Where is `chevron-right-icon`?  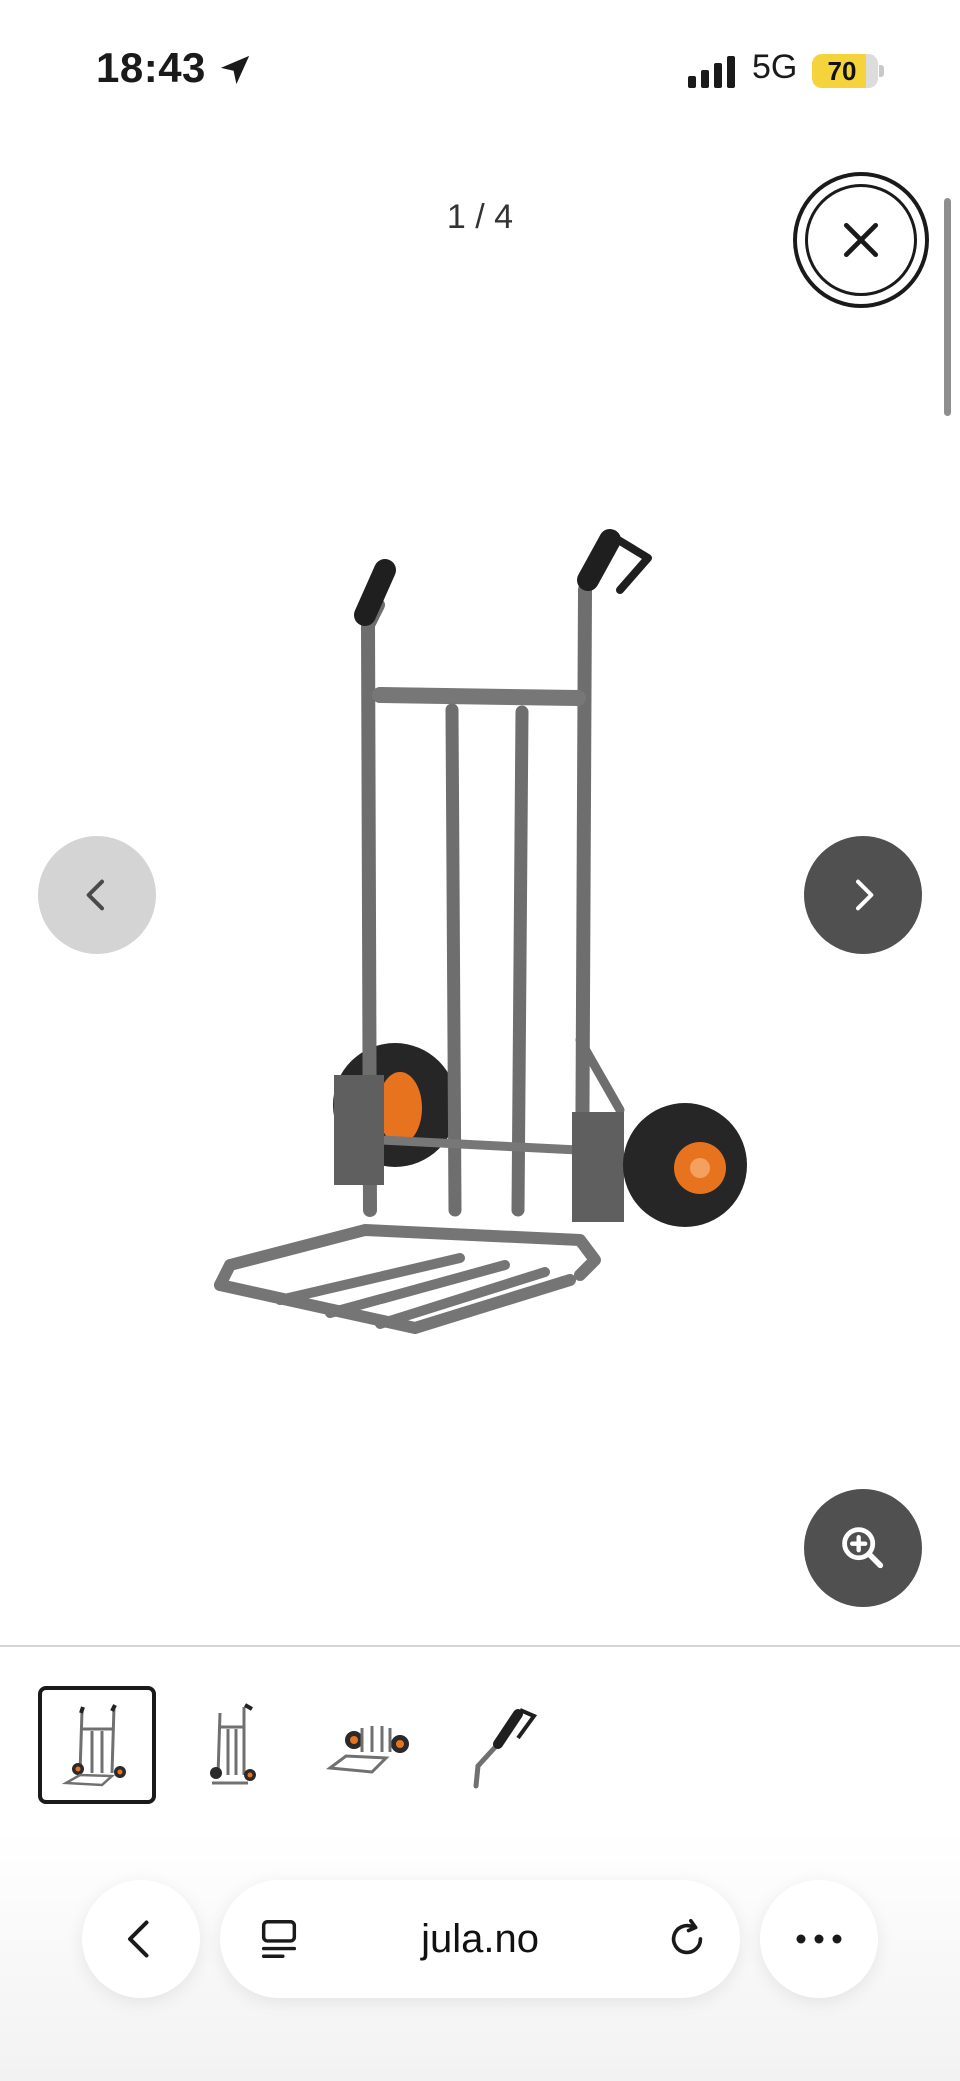
chevron-right-icon is located at coordinates (865, 895).